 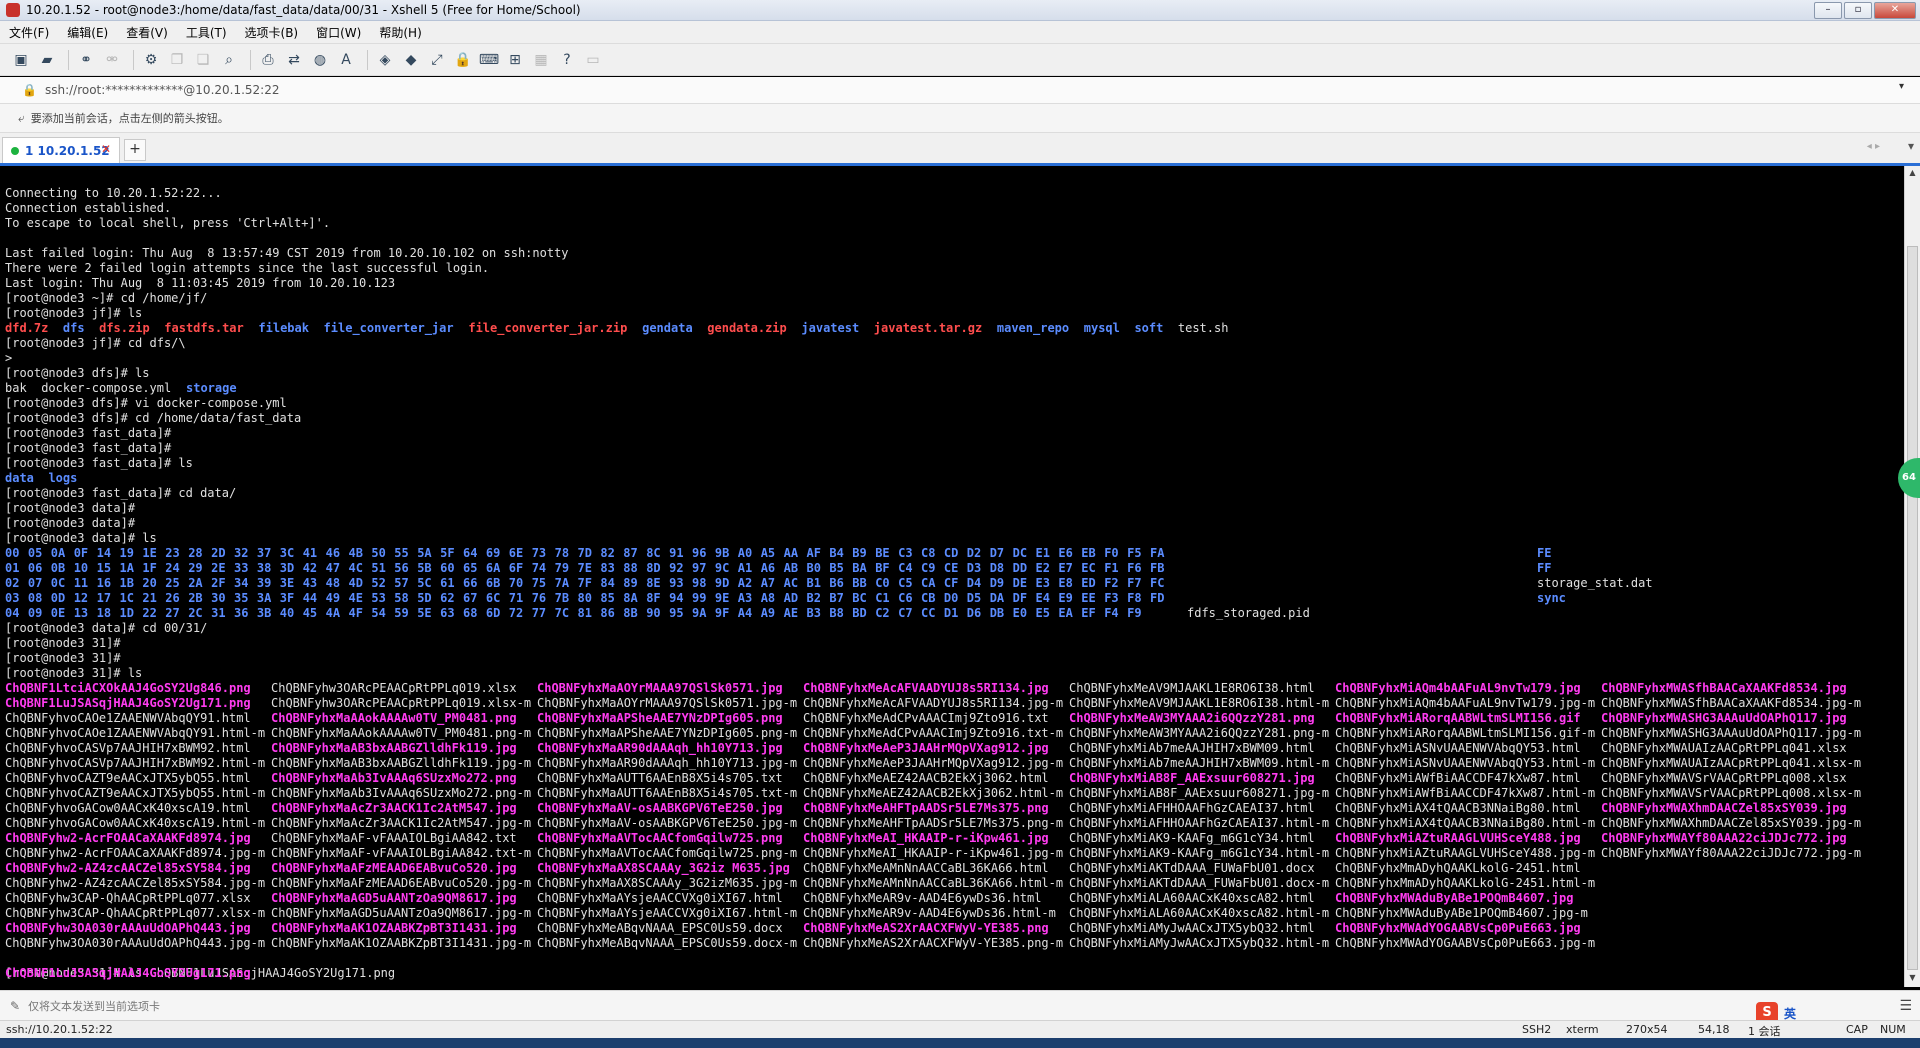 What do you see at coordinates (660, 928) in the screenshot?
I see `ls-entry: ChQBNFyhxMeABqvNAAA_EPSC0Us59.docx` at bounding box center [660, 928].